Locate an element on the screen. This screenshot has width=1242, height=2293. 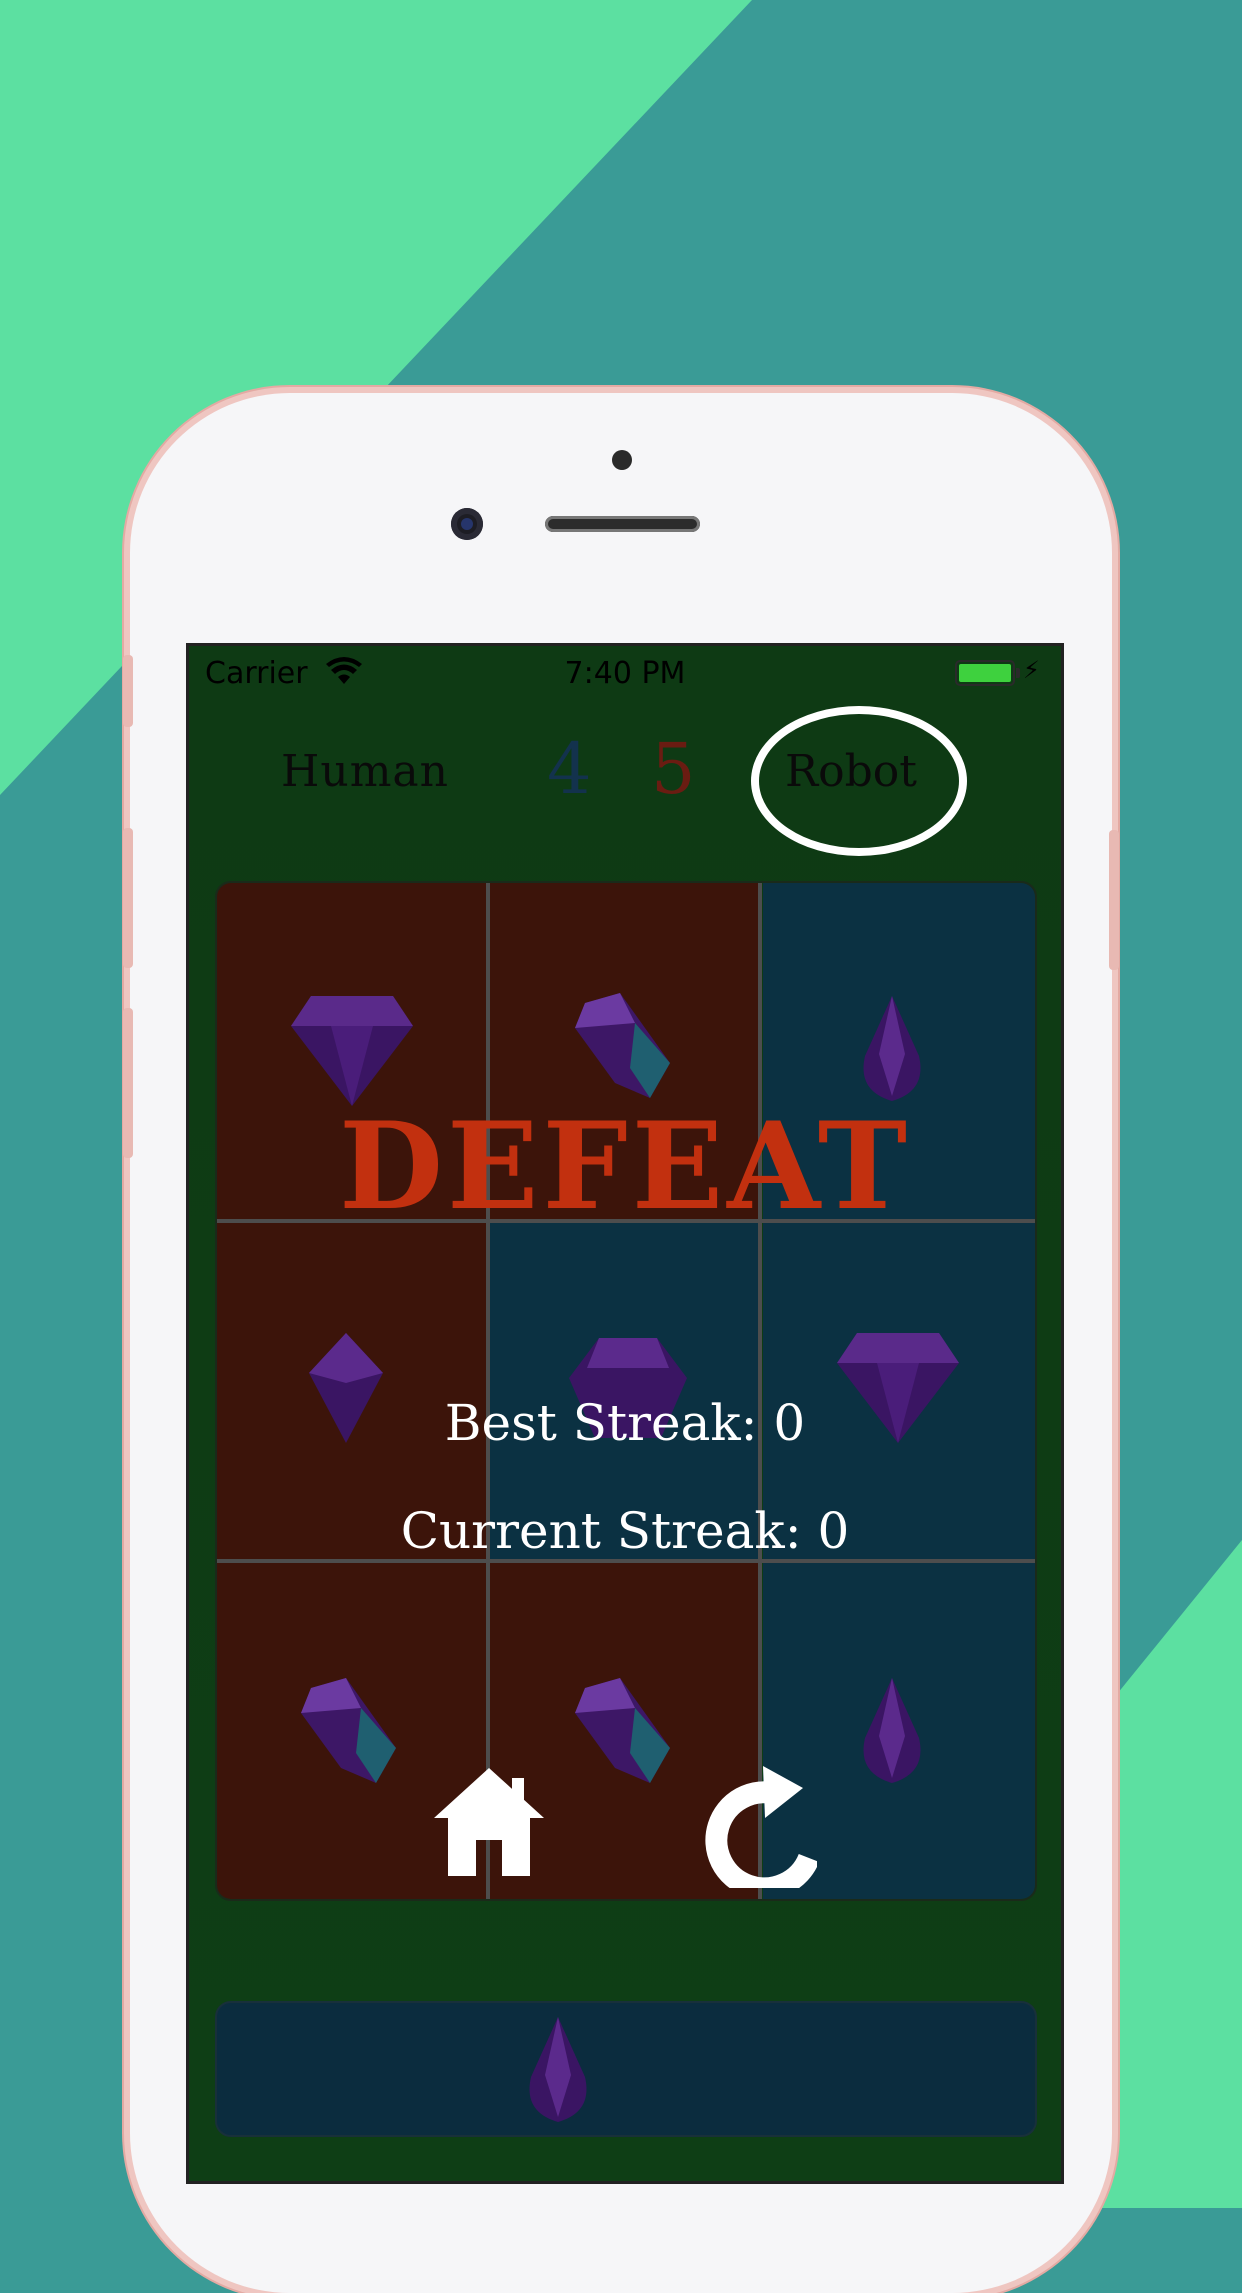
mute-switch is located at coordinates (128, 691).